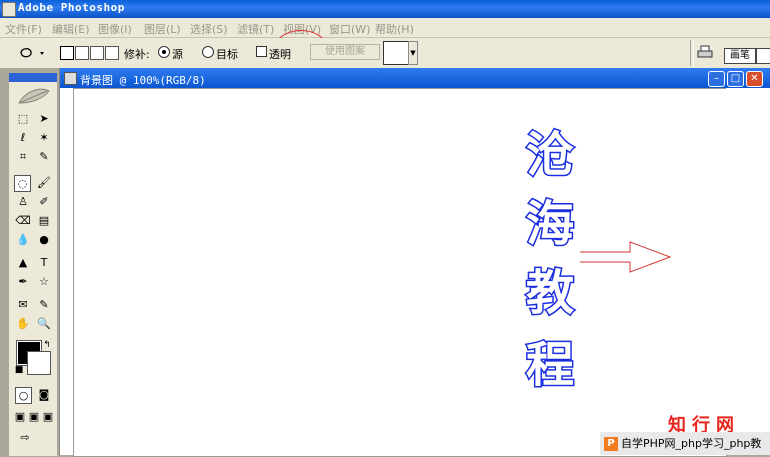 The width and height of the screenshot is (770, 457). What do you see at coordinates (261, 51) in the screenshot?
I see `transparent-checkbox` at bounding box center [261, 51].